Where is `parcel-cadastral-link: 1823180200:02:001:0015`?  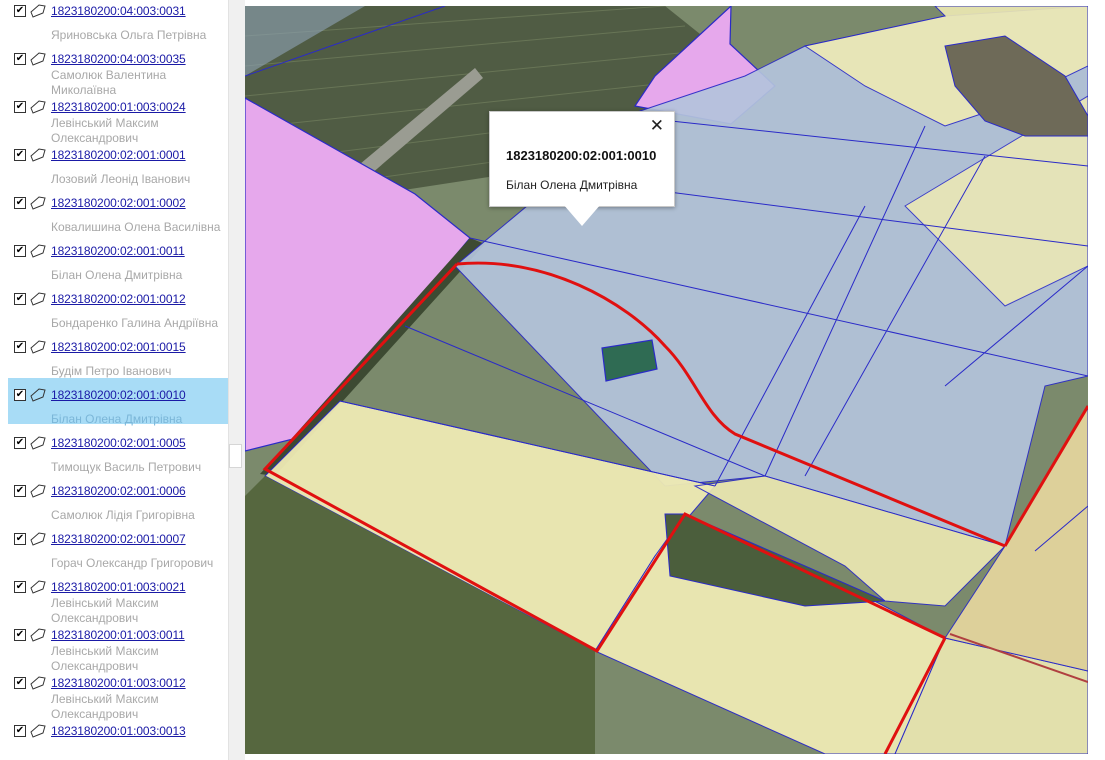
parcel-cadastral-link: 1823180200:02:001:0015 is located at coordinates (118, 347).